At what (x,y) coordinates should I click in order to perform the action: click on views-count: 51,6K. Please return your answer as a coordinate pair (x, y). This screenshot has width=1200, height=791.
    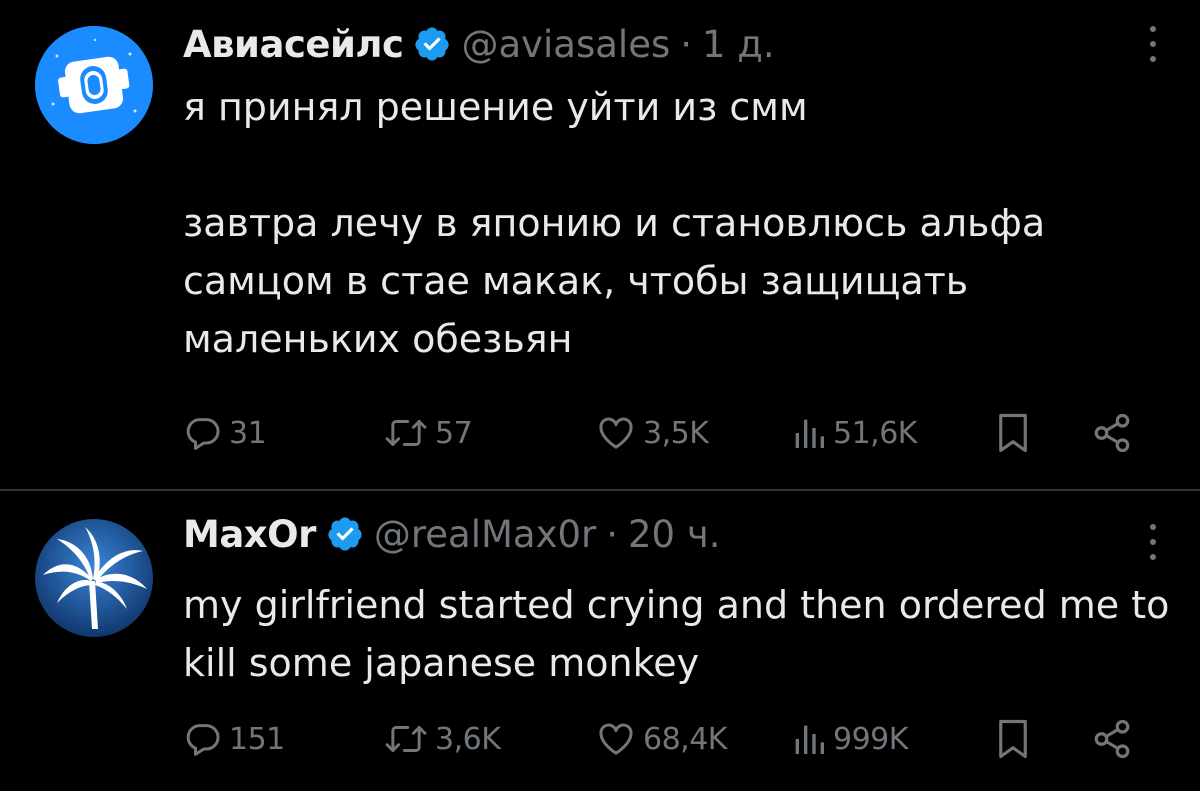
    Looking at the image, I should click on (875, 433).